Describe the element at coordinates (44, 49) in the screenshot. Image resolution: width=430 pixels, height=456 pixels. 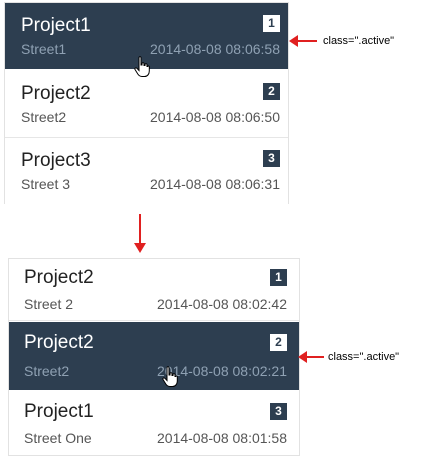
I see `item-street: Street1` at that location.